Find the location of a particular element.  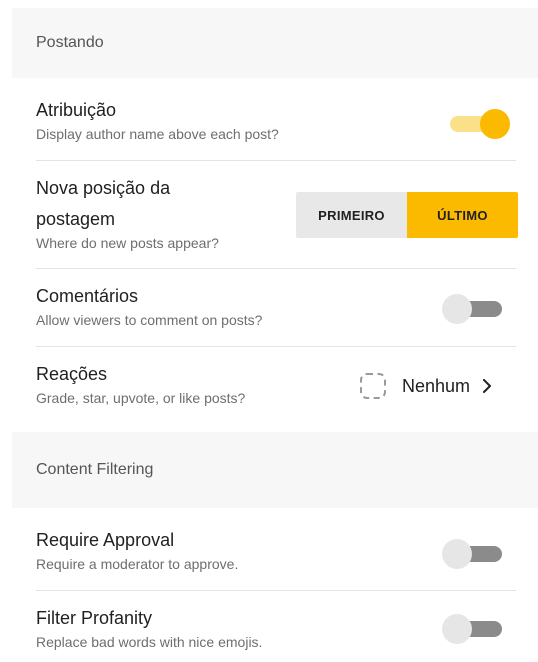

require-approval-toggle is located at coordinates (474, 553).